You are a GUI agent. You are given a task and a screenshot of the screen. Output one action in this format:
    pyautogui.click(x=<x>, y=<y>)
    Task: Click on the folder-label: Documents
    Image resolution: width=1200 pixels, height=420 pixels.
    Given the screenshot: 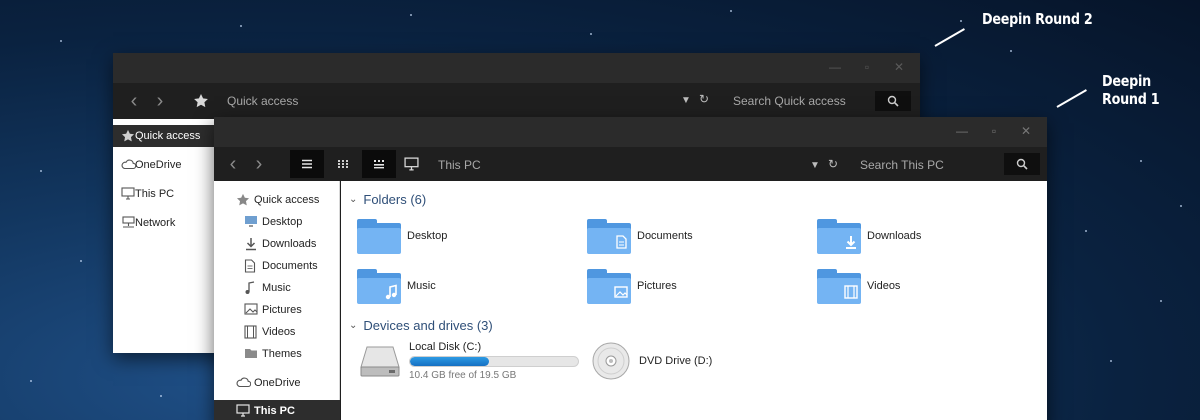 What is the action you would take?
    pyautogui.click(x=665, y=236)
    